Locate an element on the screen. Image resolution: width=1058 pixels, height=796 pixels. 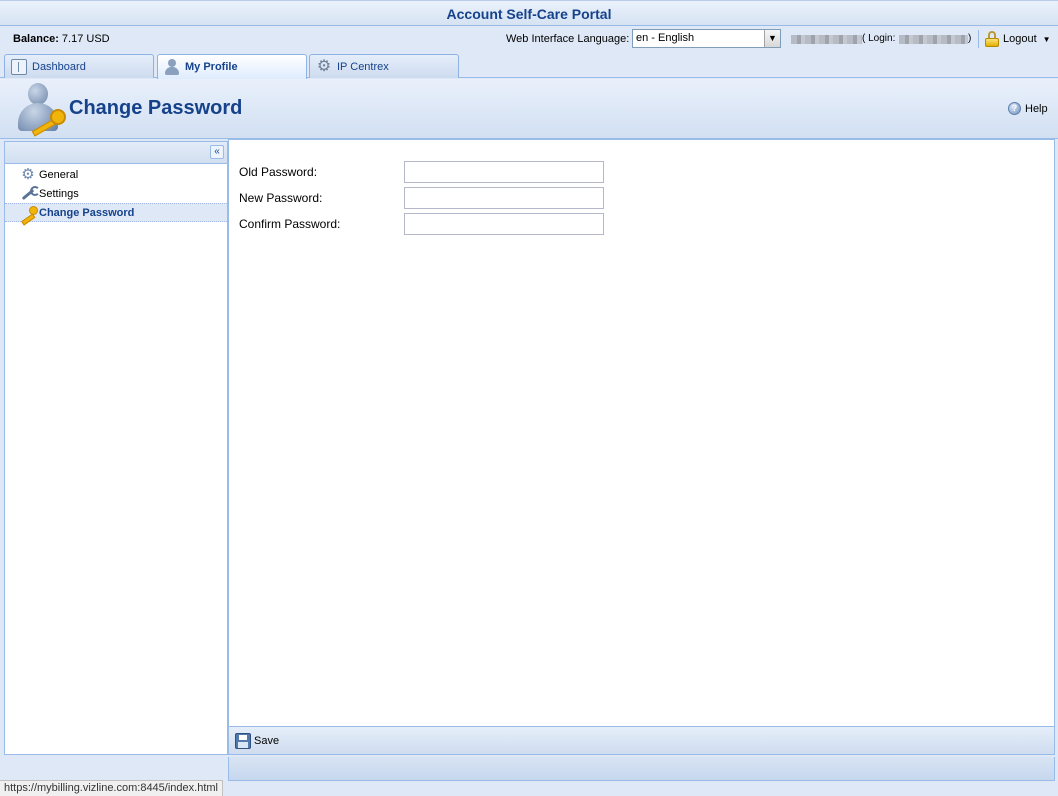
sidebar-item-label: Change Password is located at coordinates (87, 212).